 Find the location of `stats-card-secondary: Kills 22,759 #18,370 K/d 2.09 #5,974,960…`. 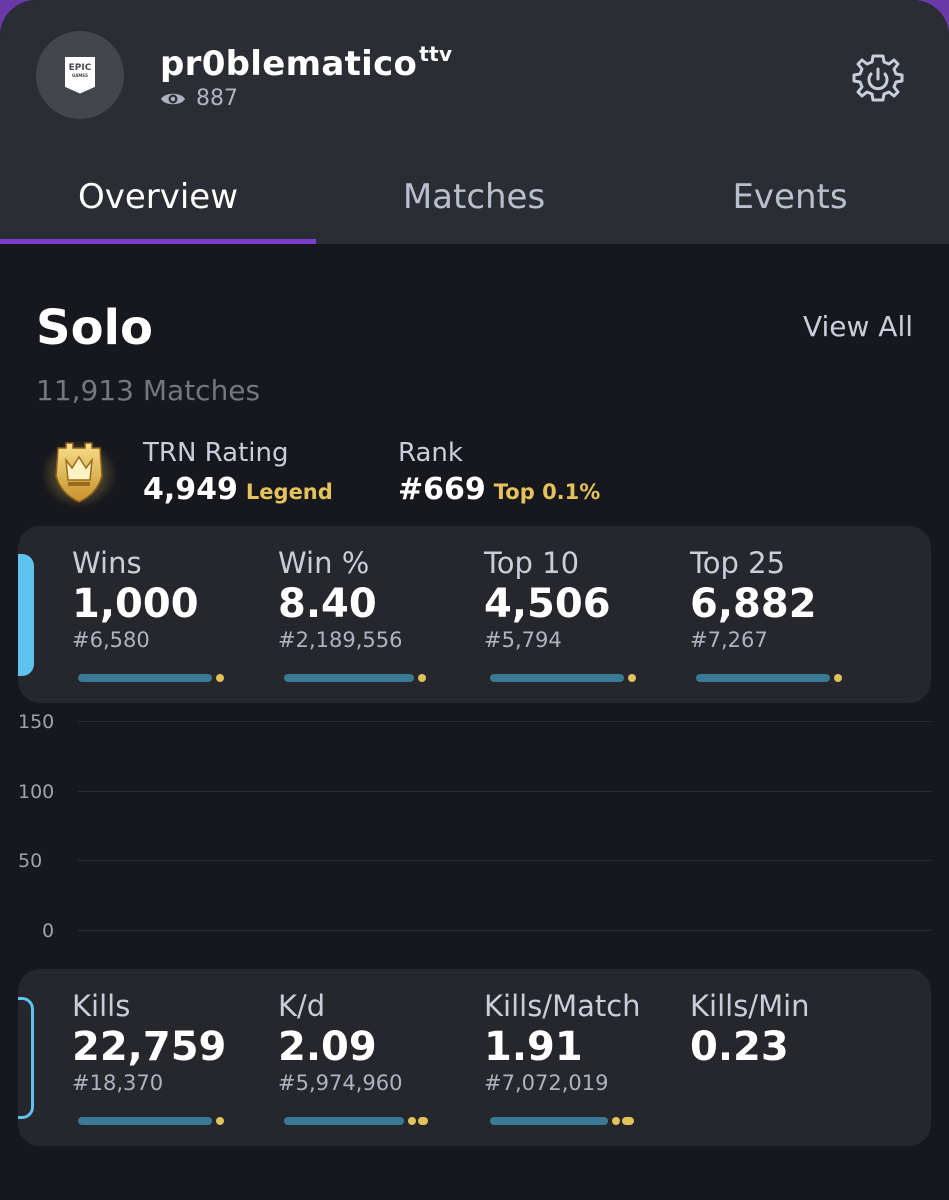

stats-card-secondary: Kills 22,759 #18,370 K/d 2.09 #5,974,960… is located at coordinates (474, 1057).